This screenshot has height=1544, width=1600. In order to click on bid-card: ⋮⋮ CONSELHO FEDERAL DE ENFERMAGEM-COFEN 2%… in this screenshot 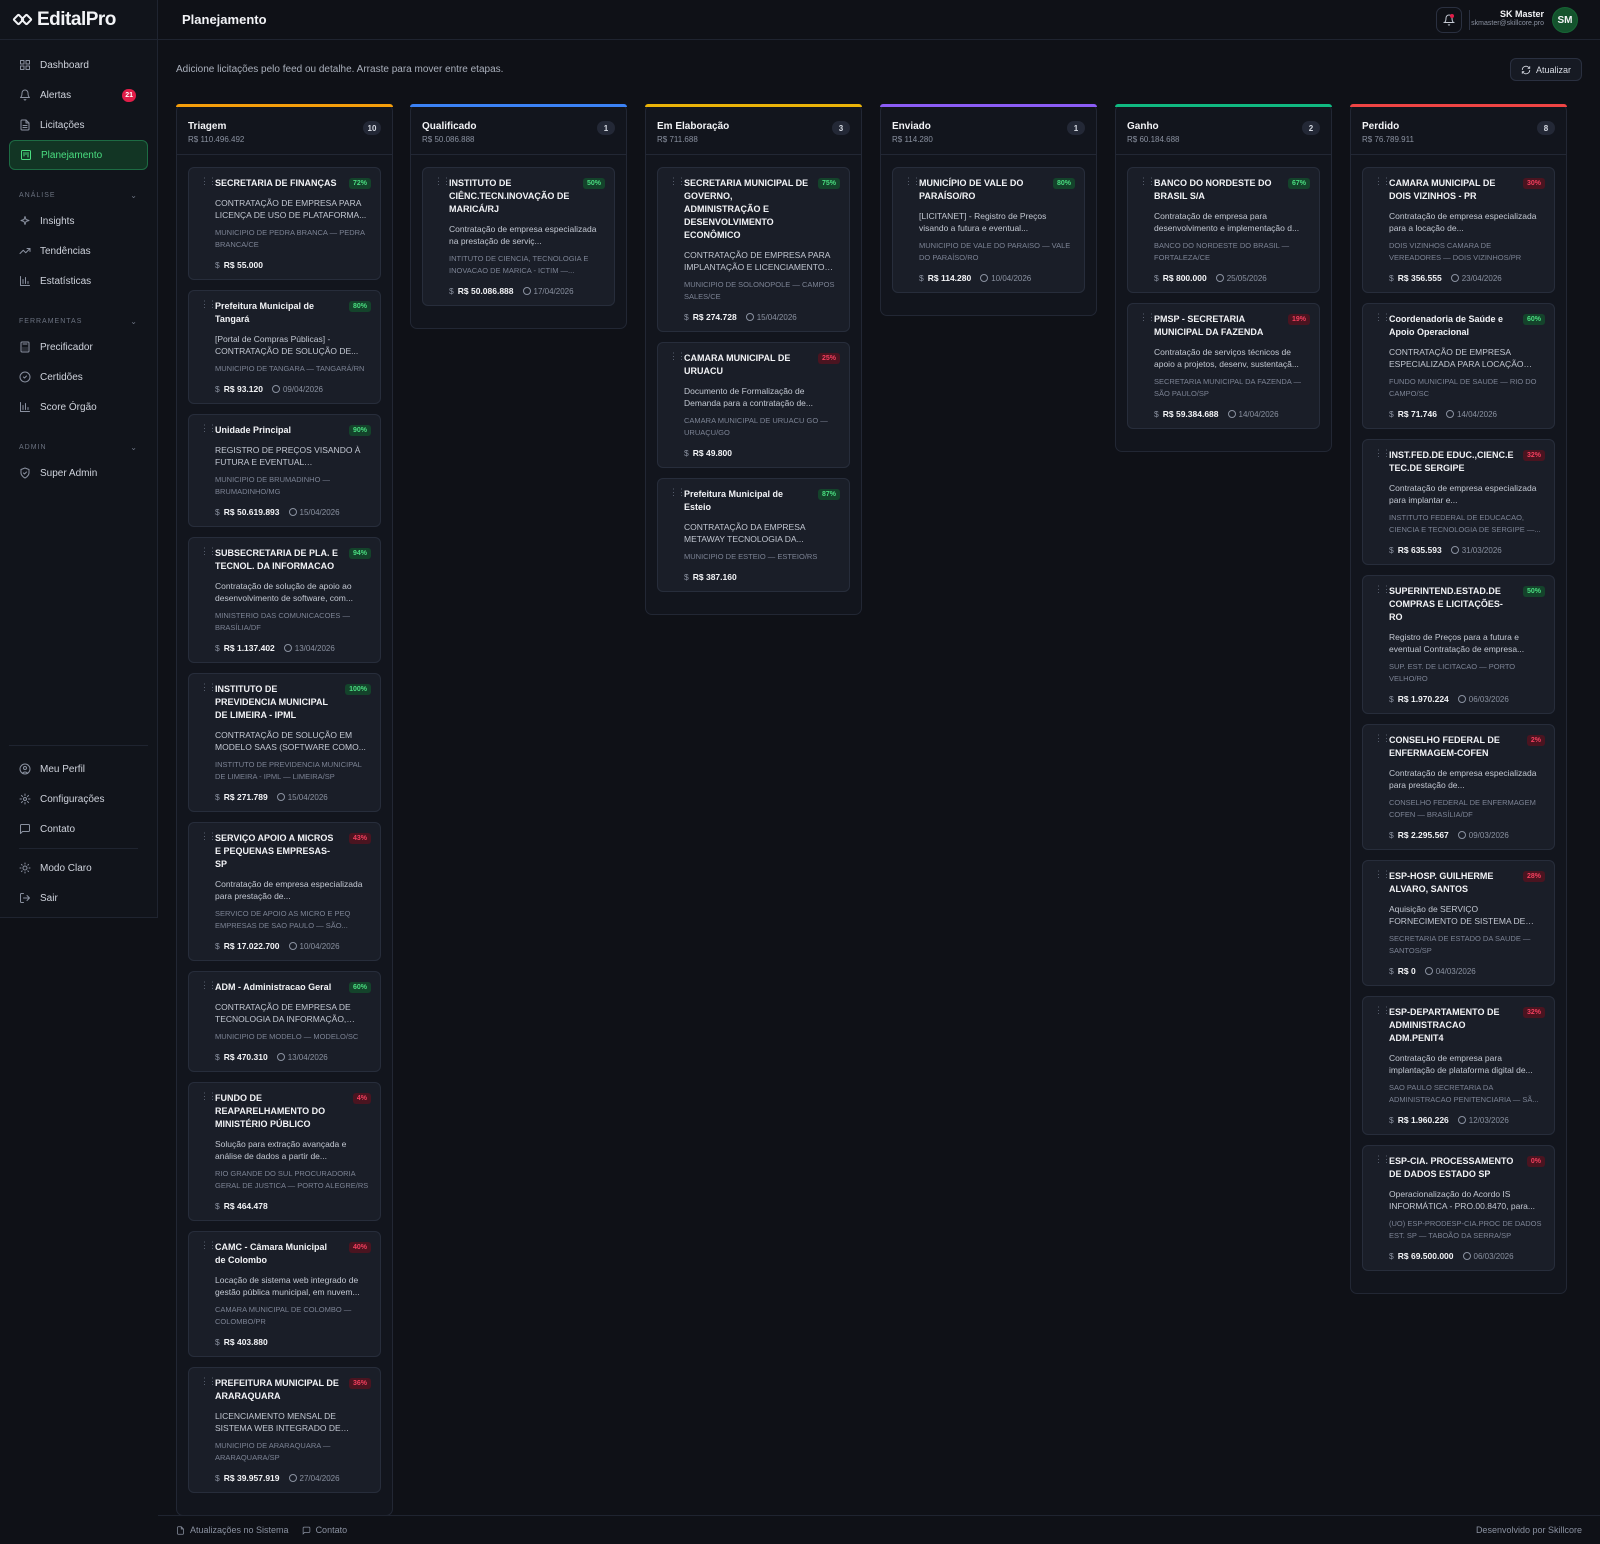, I will do `click(1458, 787)`.